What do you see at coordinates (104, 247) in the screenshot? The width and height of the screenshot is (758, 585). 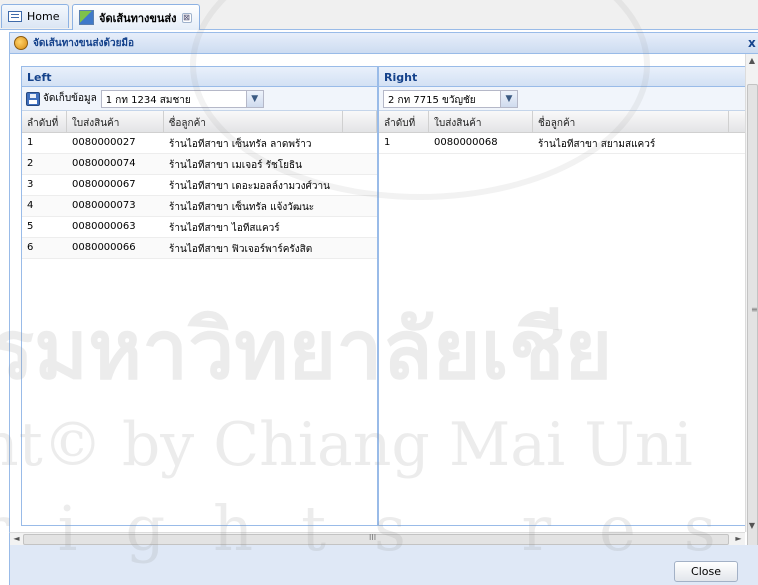 I see `table-cell: 0080000066` at bounding box center [104, 247].